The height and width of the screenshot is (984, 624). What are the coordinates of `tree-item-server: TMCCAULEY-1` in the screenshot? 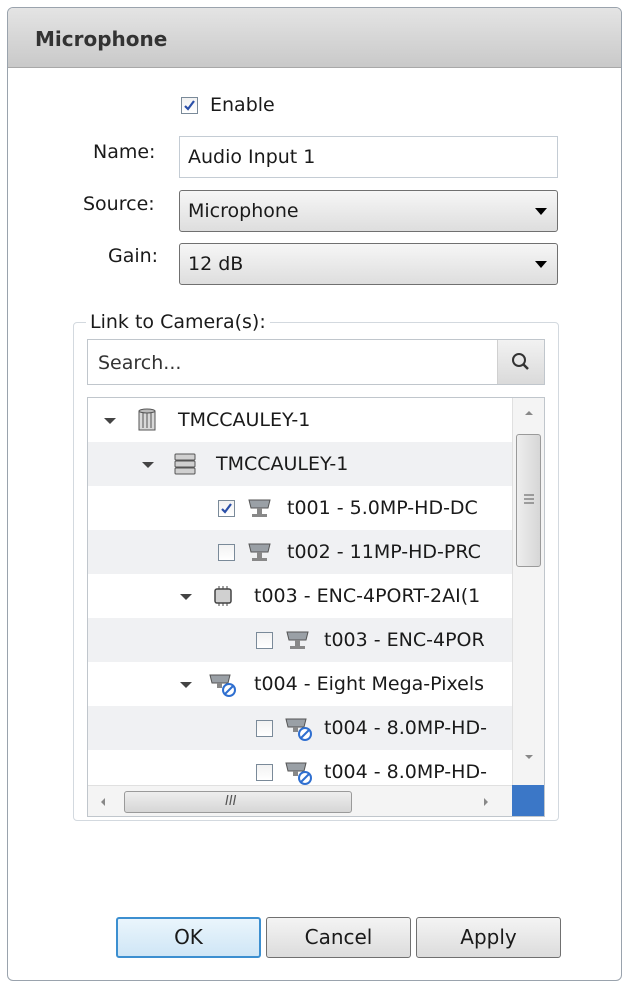 It's located at (300, 464).